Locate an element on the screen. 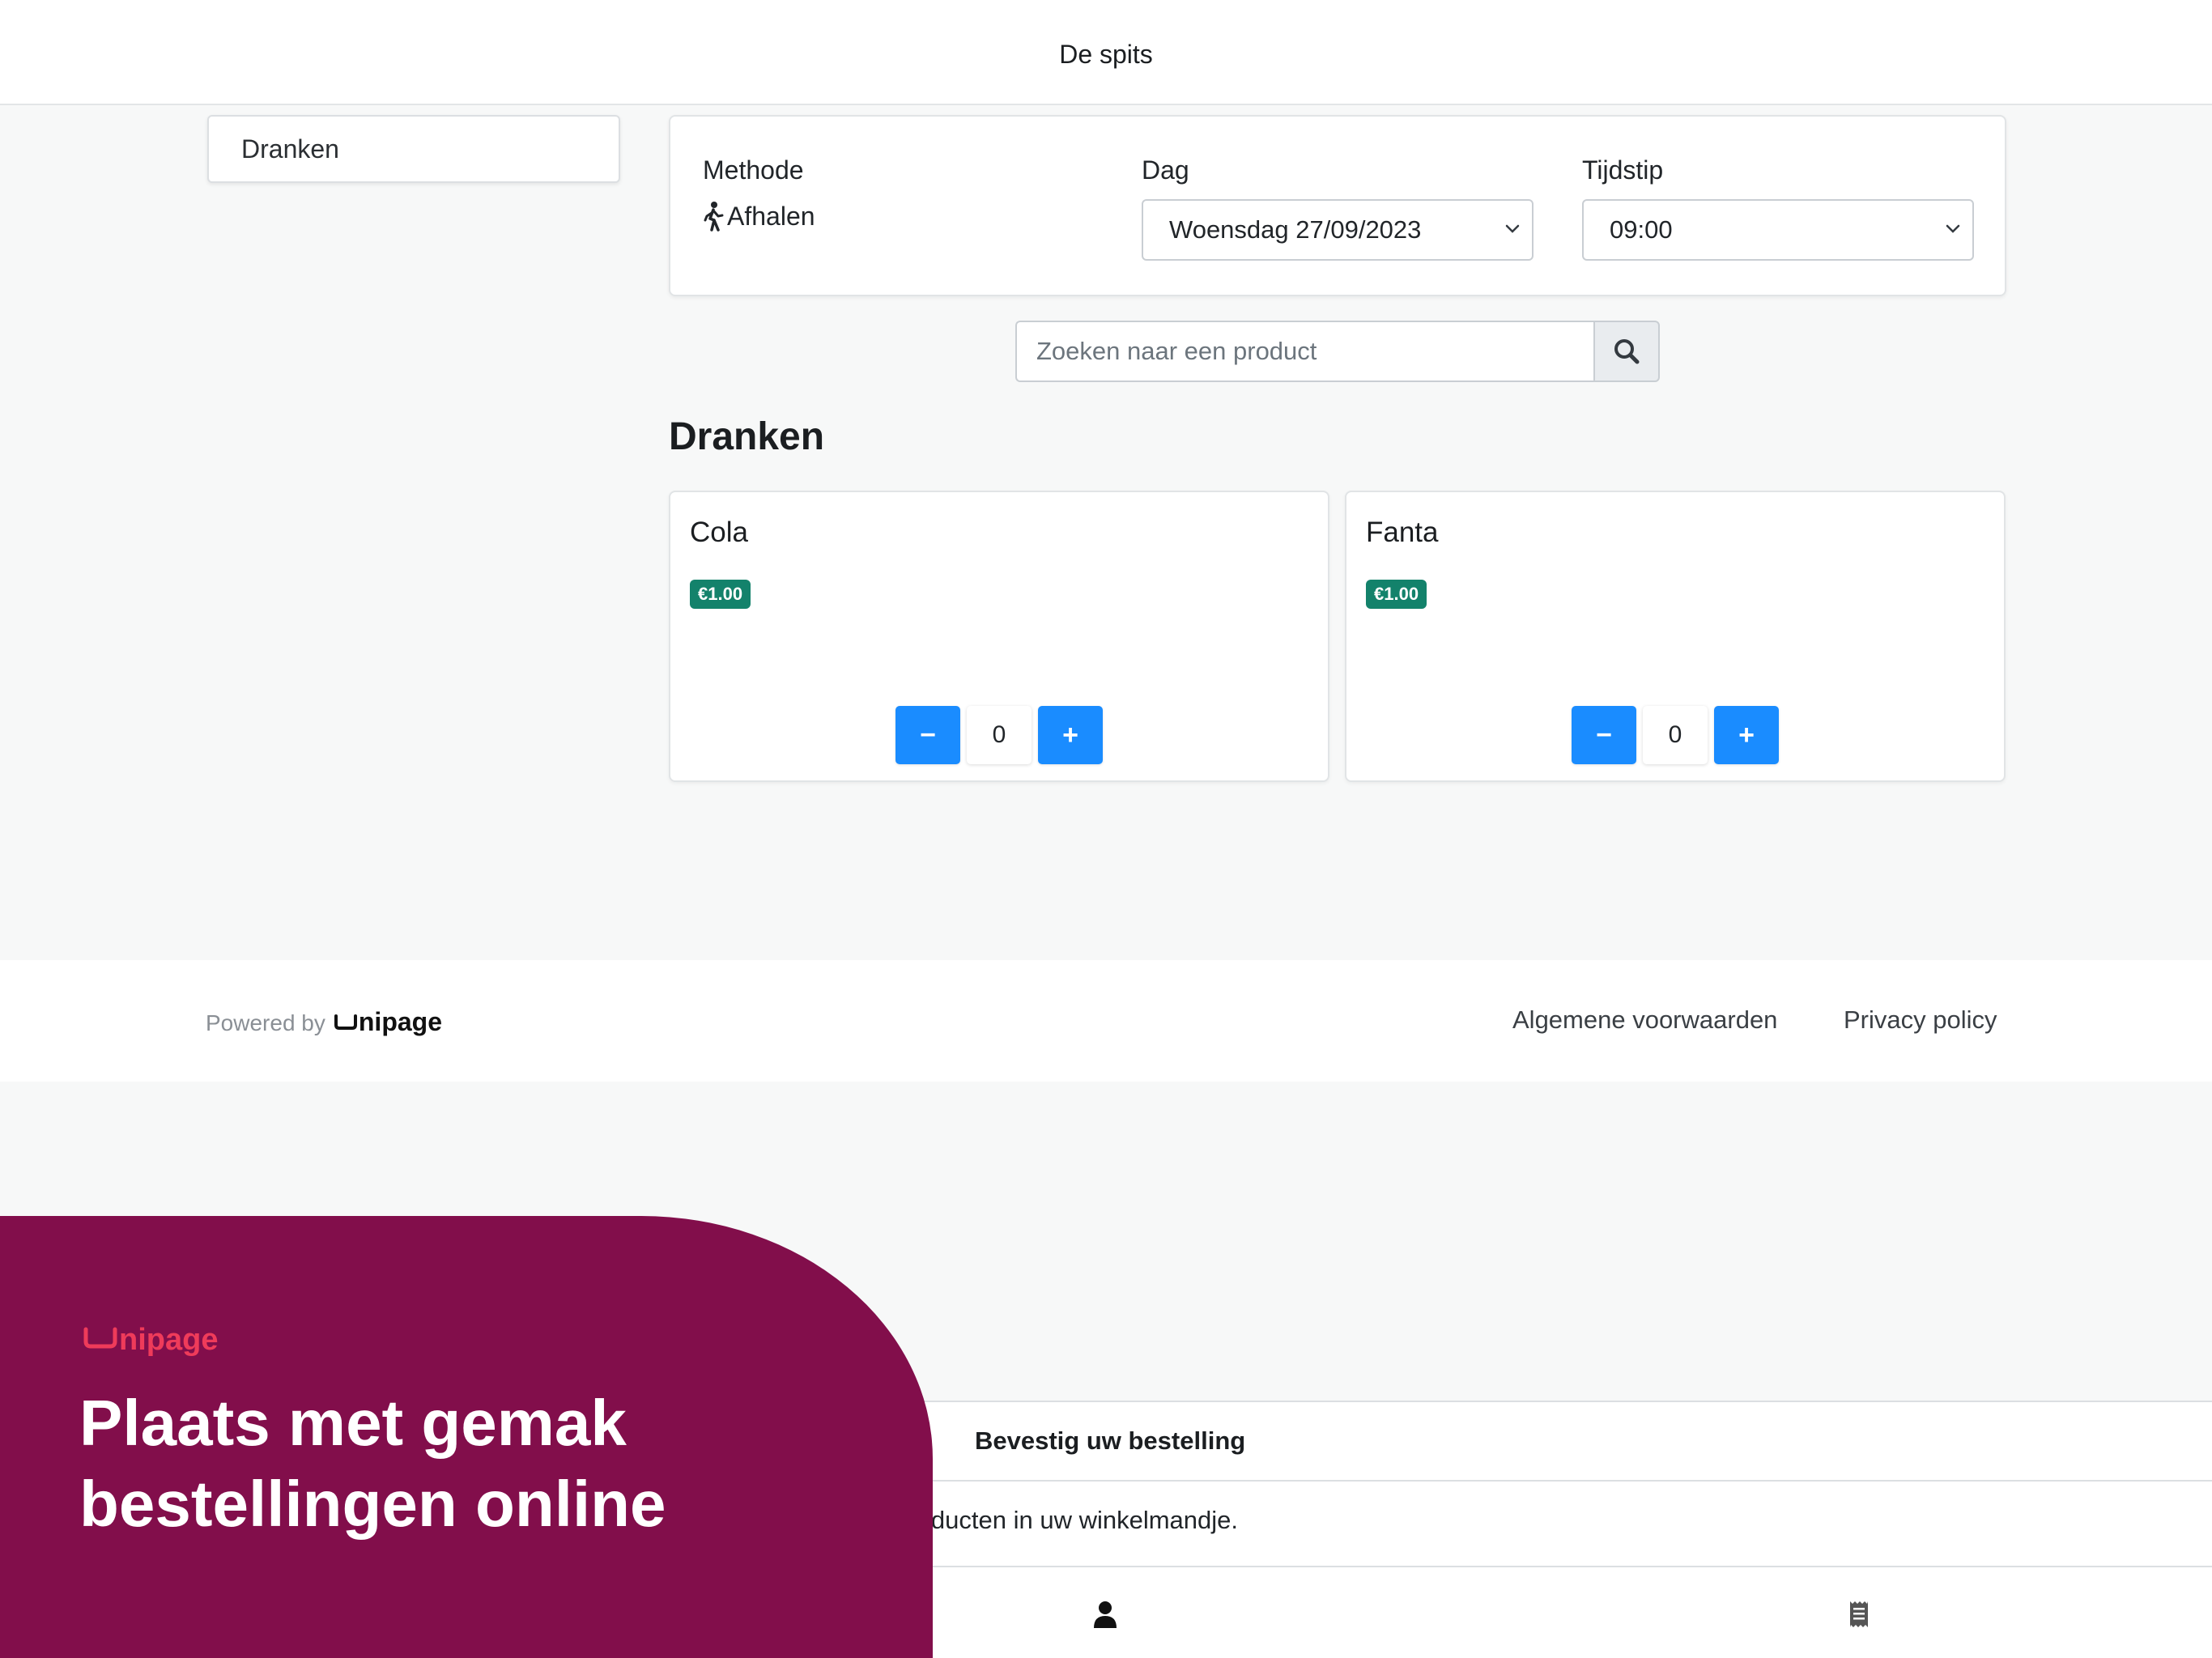 The image size is (2212, 1658). sidebar-item-label: Dranken is located at coordinates (290, 149).